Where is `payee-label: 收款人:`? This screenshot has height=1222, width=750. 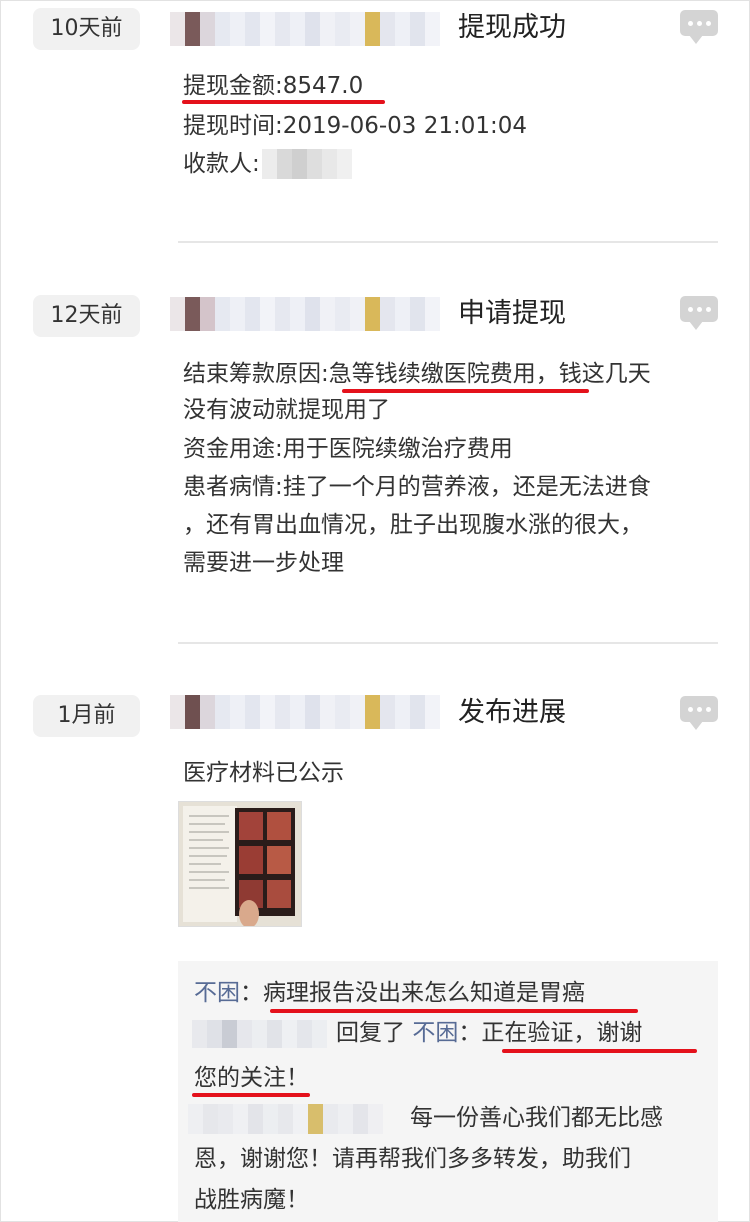 payee-label: 收款人: is located at coordinates (221, 164).